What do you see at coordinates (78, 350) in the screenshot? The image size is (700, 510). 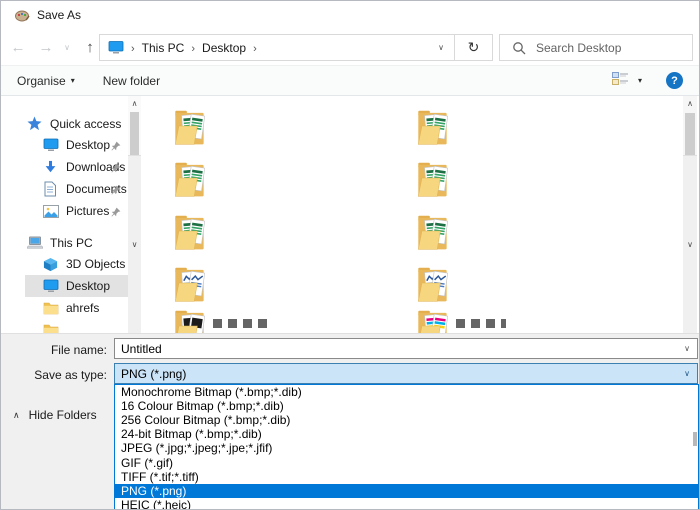 I see `file-name-label: File name:` at bounding box center [78, 350].